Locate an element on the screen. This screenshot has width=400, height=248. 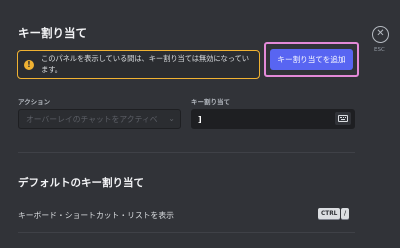
default-keybinds-title: デフォルトのキー割り当て is located at coordinates (81, 183).